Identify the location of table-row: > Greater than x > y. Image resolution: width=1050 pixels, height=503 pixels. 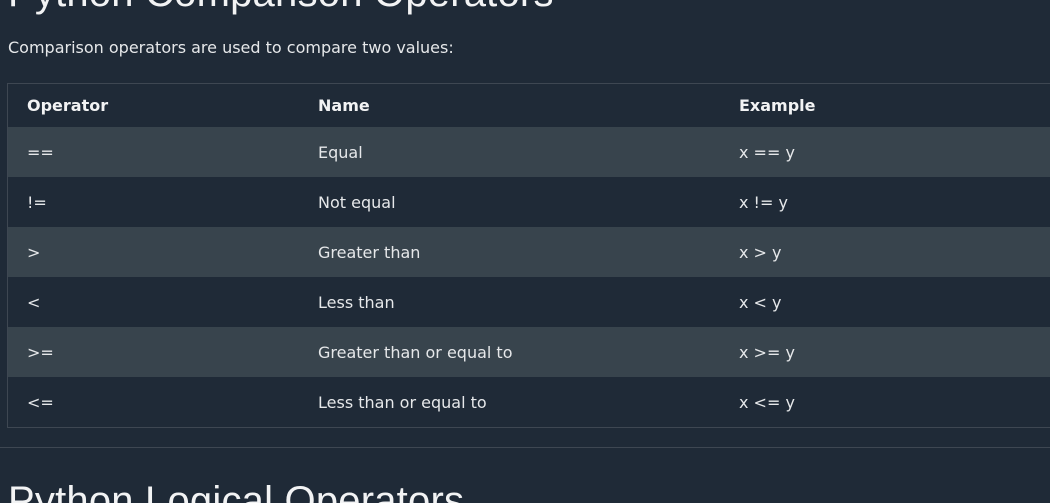
(529, 252).